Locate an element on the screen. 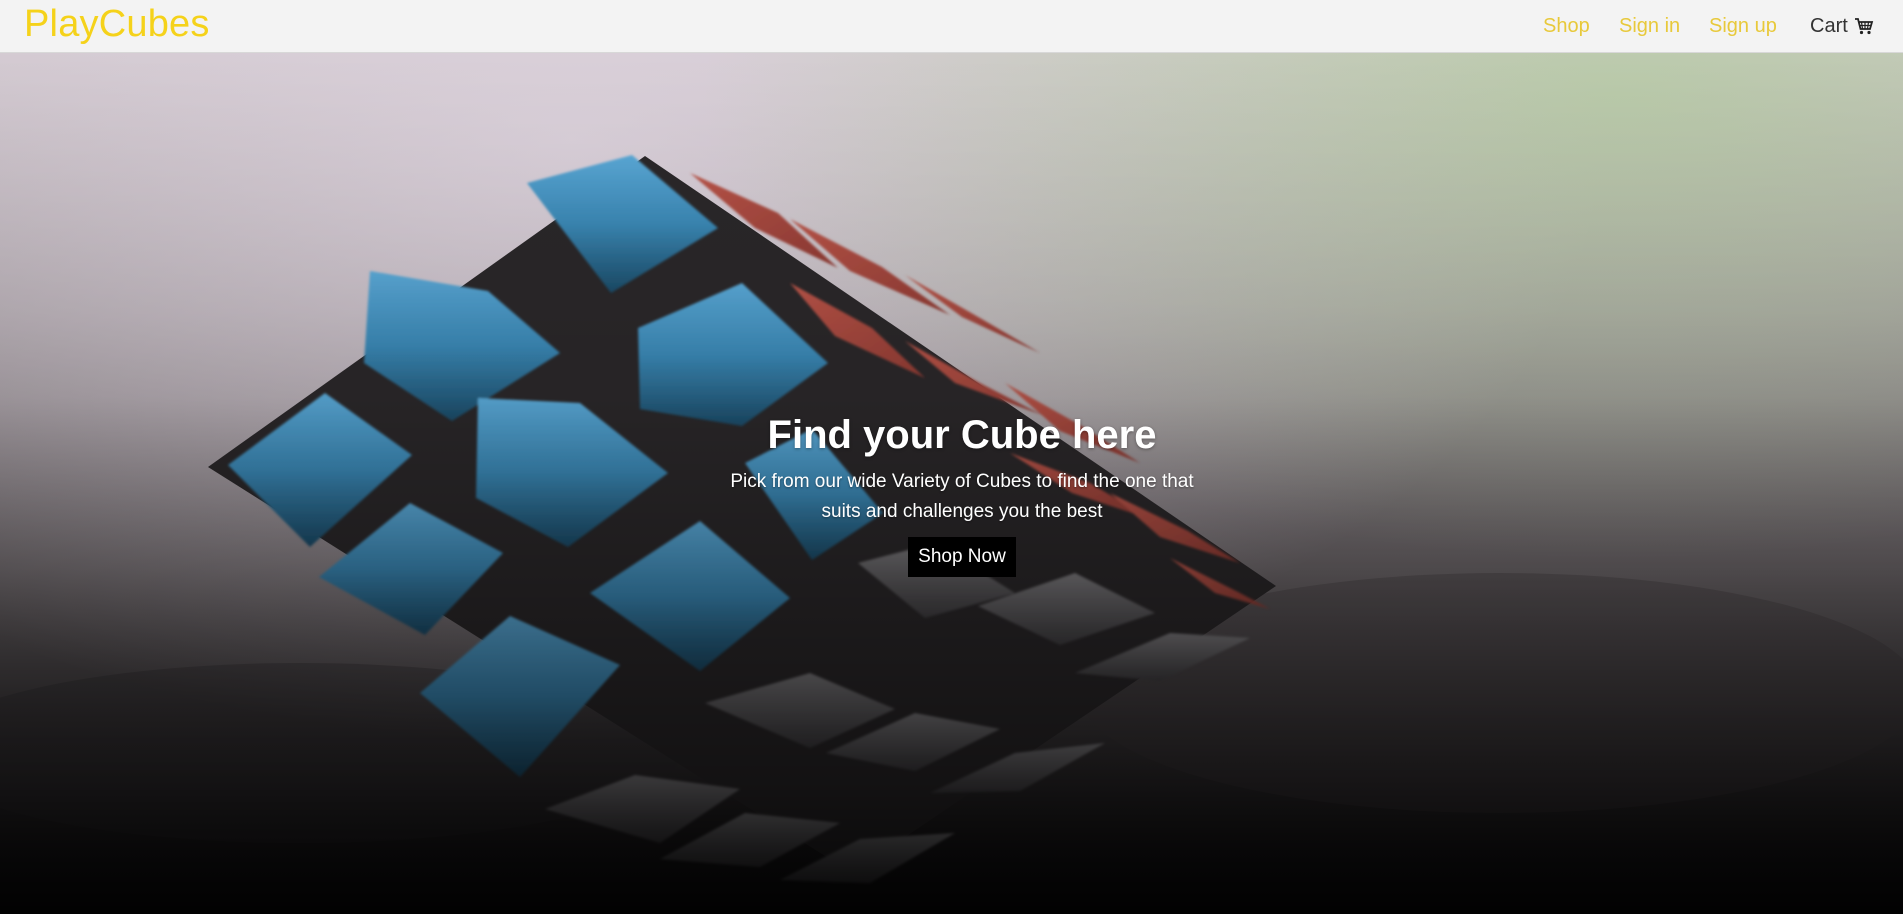 The height and width of the screenshot is (914, 1903). nav-shop-link: Shop is located at coordinates (1566, 26).